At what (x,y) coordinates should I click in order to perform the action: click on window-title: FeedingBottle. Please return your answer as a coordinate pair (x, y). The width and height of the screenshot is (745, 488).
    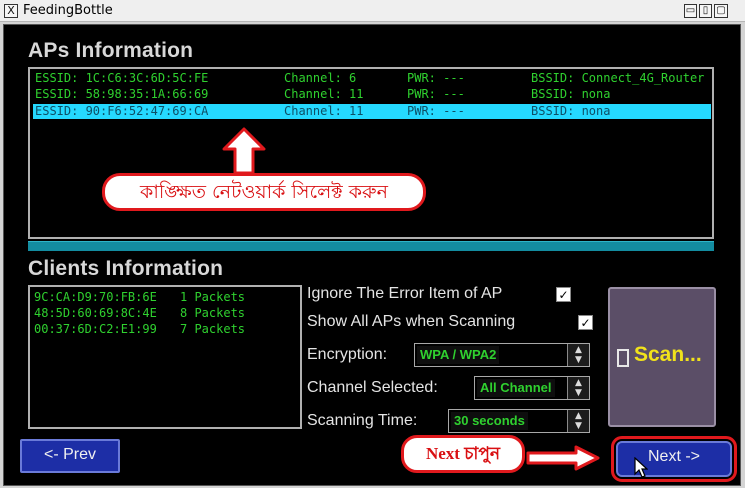
    Looking at the image, I should click on (68, 10).